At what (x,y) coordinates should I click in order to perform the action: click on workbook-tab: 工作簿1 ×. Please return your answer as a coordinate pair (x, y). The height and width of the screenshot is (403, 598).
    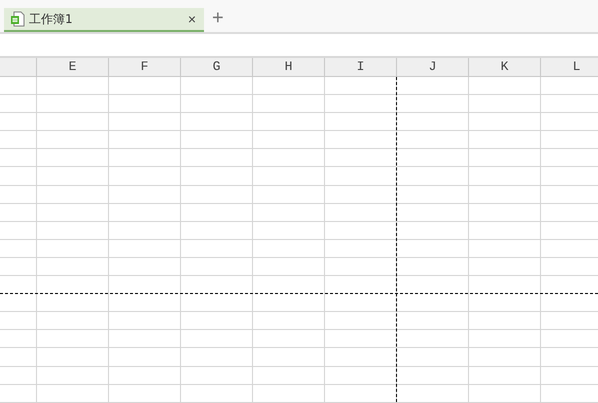
    Looking at the image, I should click on (104, 20).